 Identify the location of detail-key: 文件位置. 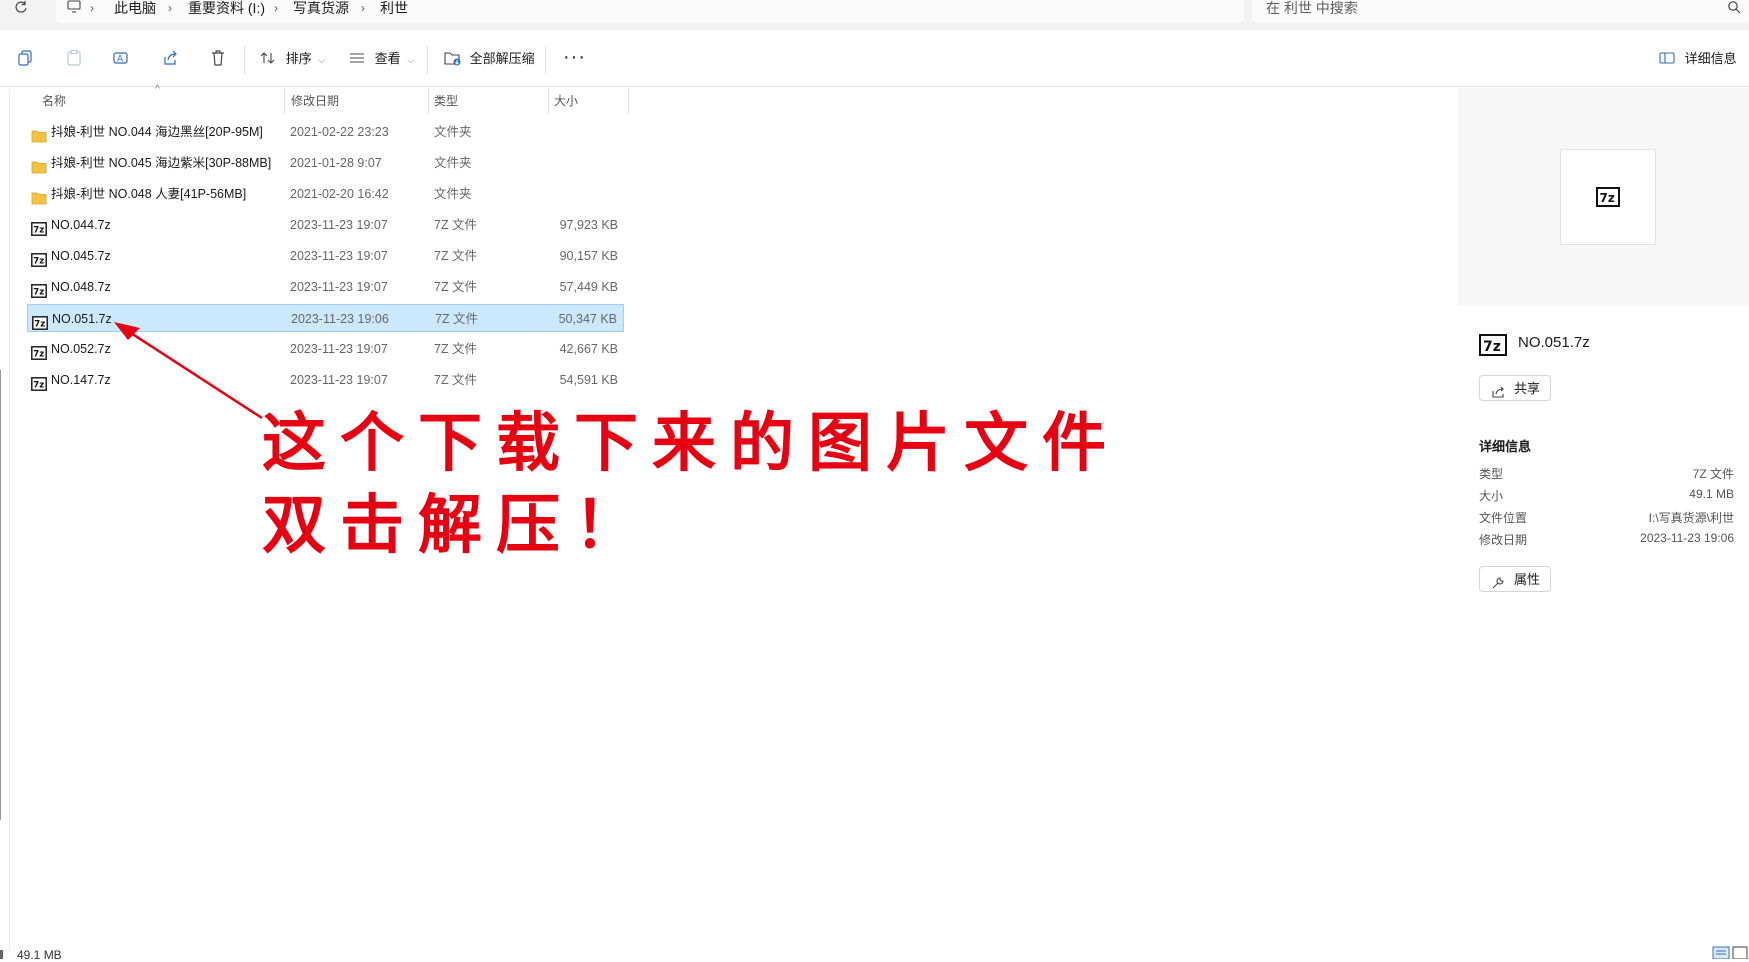
(1503, 518).